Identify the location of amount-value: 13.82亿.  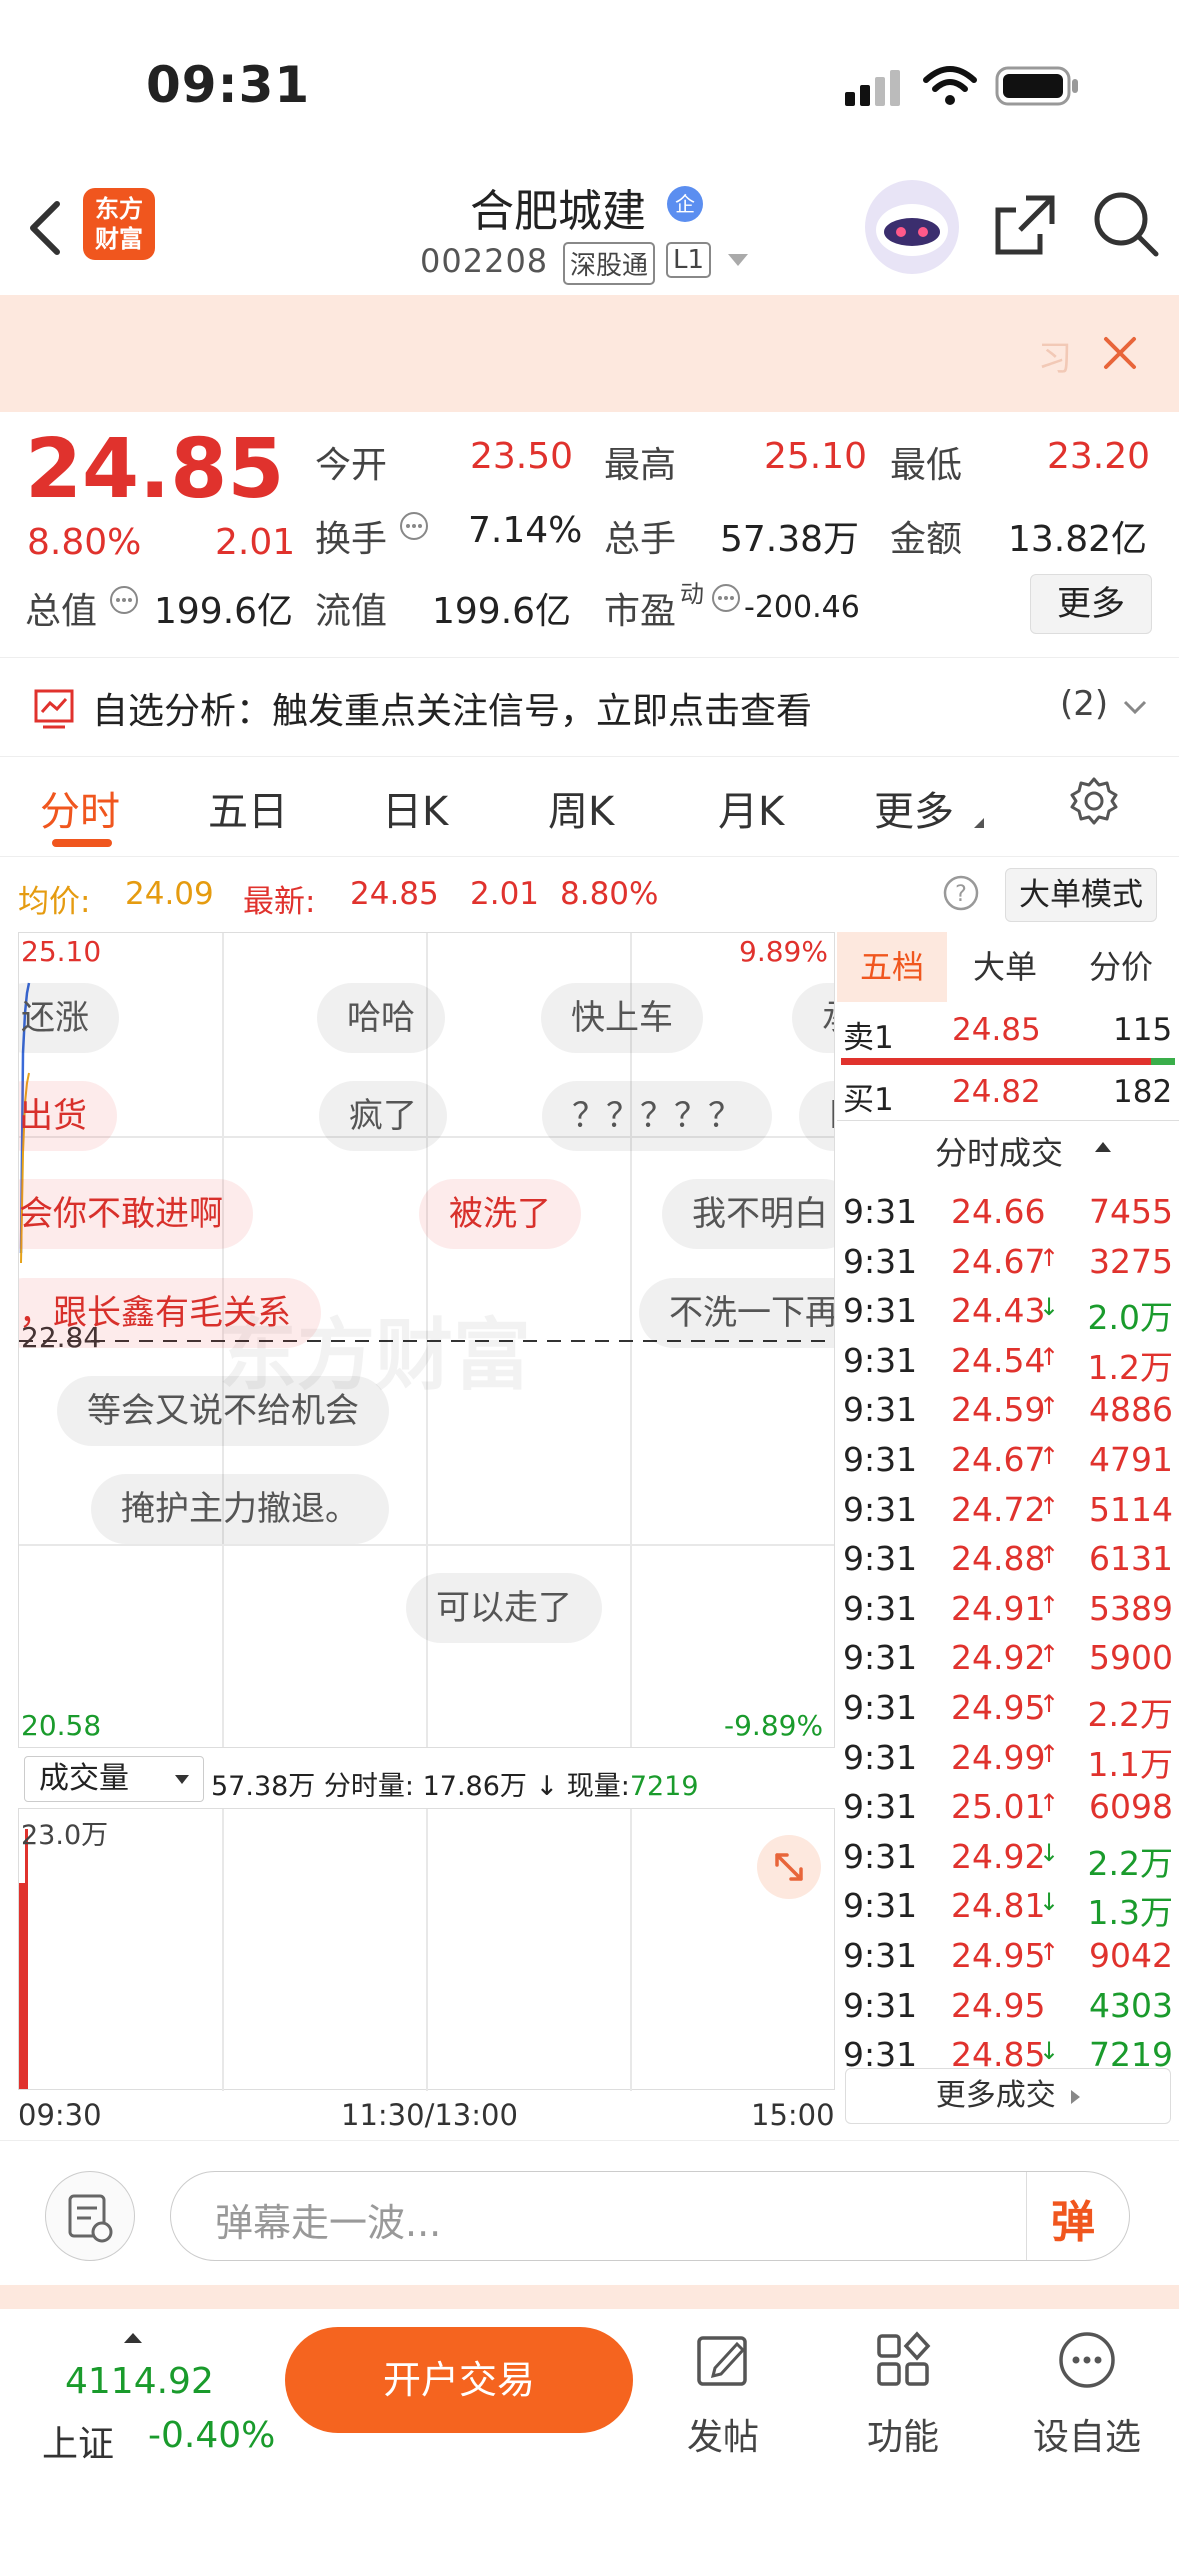
(1078, 539).